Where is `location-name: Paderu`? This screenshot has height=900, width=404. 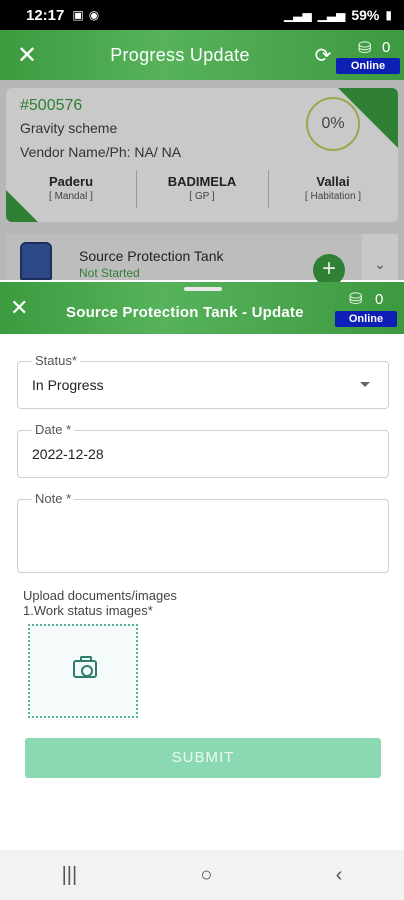 location-name: Paderu is located at coordinates (71, 181).